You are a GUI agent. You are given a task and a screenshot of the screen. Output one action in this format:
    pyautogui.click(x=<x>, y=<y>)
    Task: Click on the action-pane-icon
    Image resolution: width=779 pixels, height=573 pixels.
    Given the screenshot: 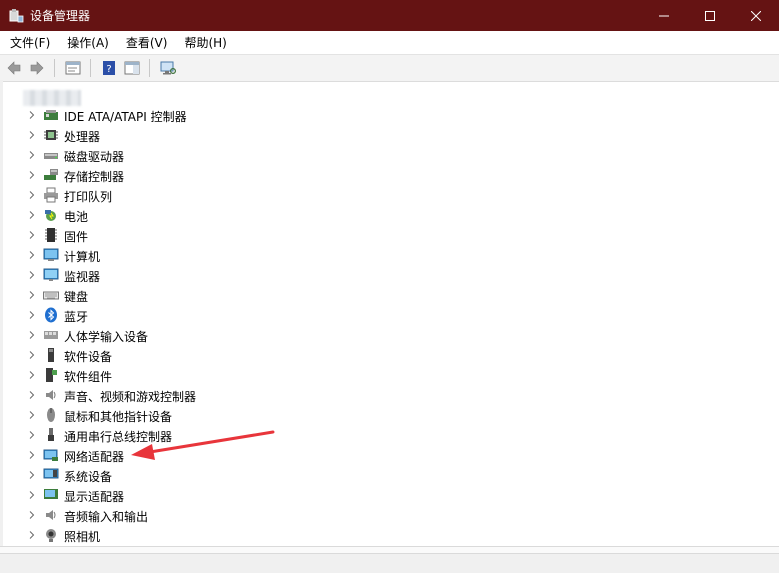 What is the action you would take?
    pyautogui.click(x=132, y=68)
    